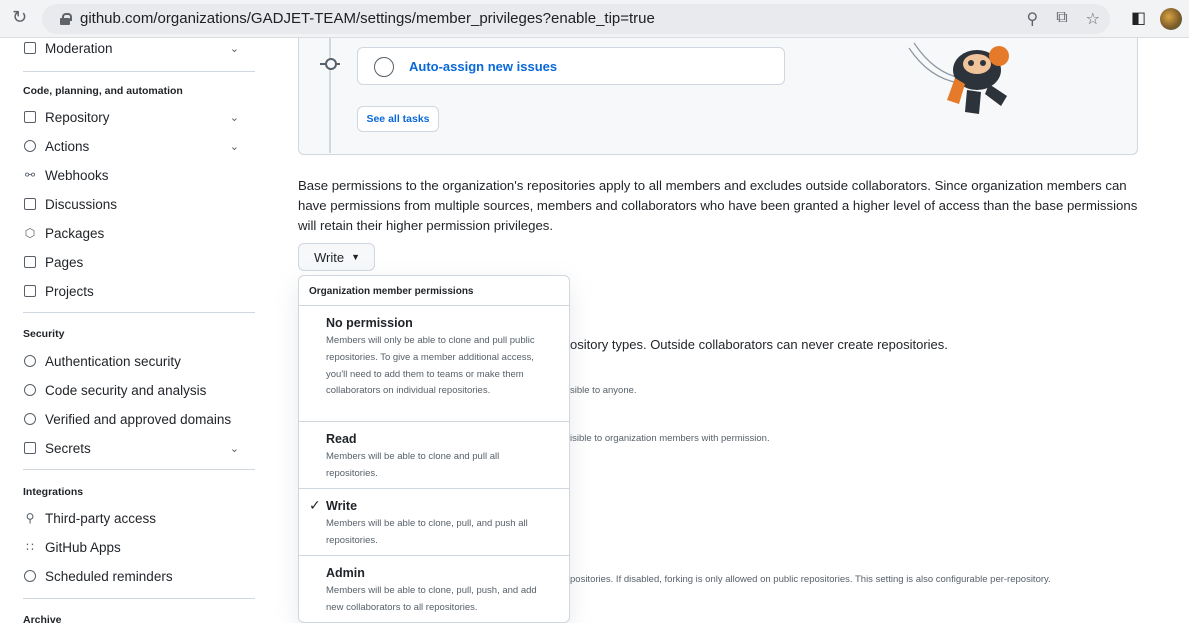 The width and height of the screenshot is (1189, 623). What do you see at coordinates (1171, 19) in the screenshot?
I see `profile-avatar` at bounding box center [1171, 19].